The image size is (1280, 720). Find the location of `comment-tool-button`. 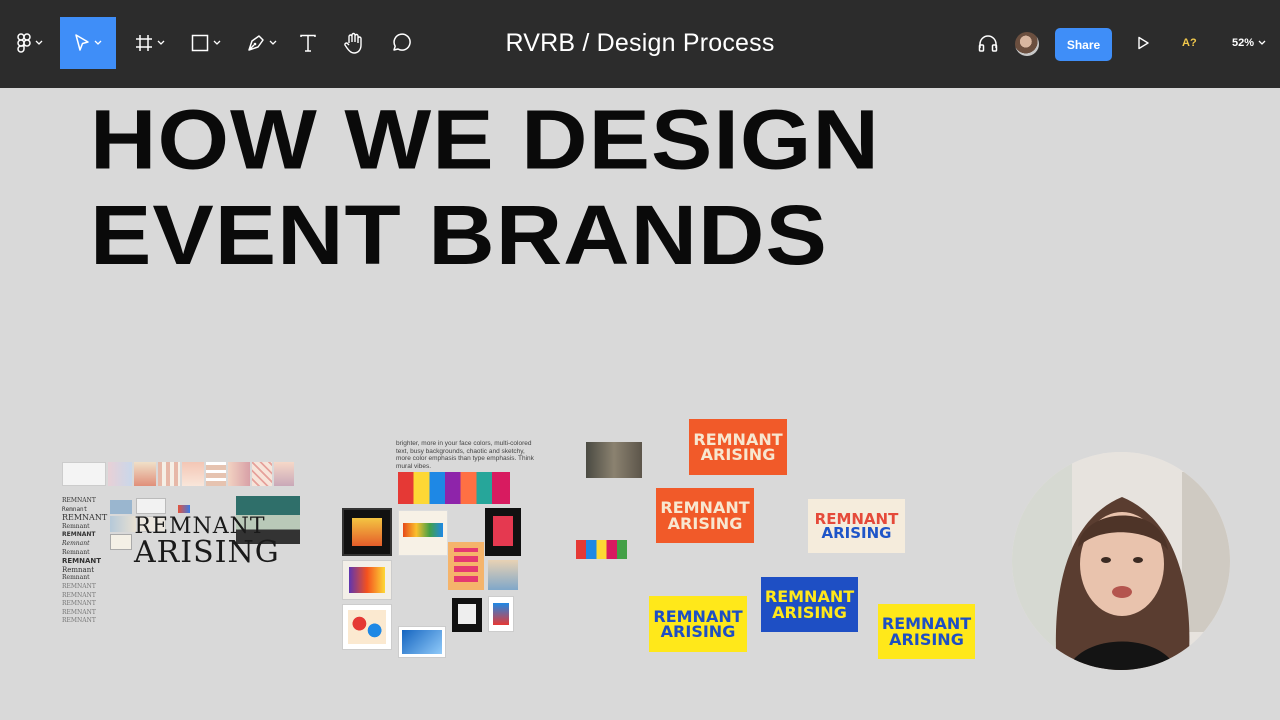

comment-tool-button is located at coordinates (401, 43).